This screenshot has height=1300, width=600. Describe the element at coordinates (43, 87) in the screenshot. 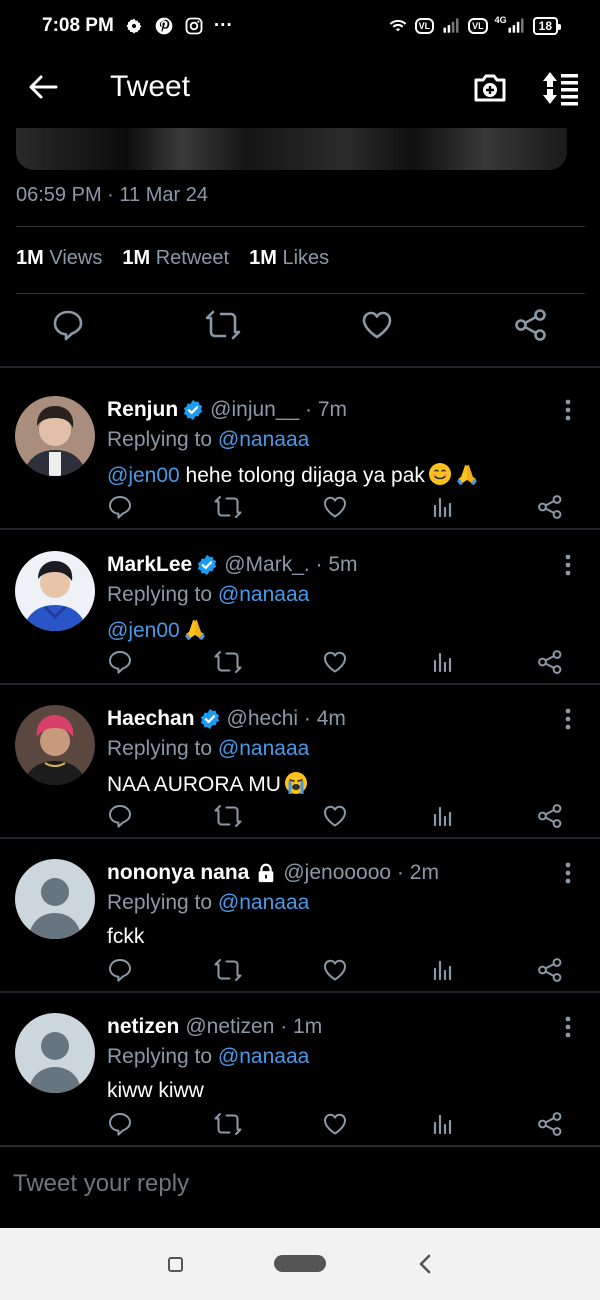

I see `back-arrow-icon` at that location.